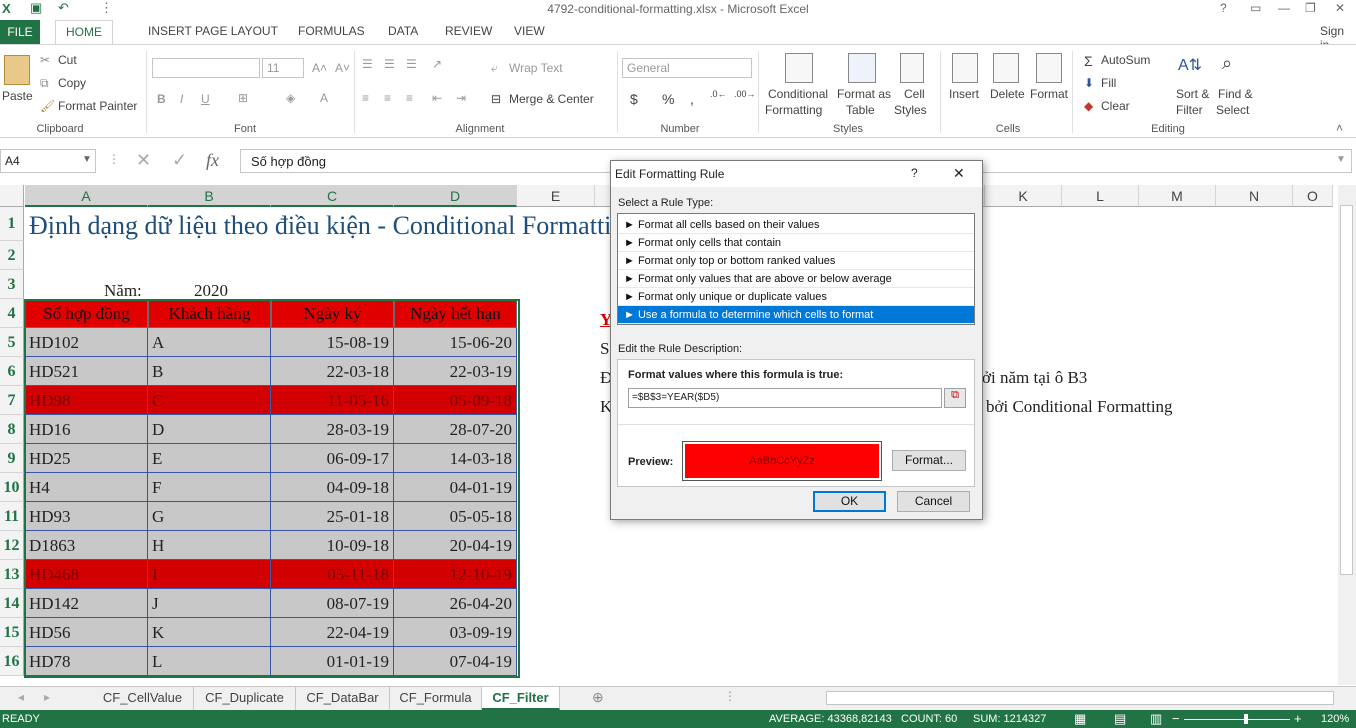  What do you see at coordinates (209, 545) in the screenshot?
I see `table-cell: H` at bounding box center [209, 545].